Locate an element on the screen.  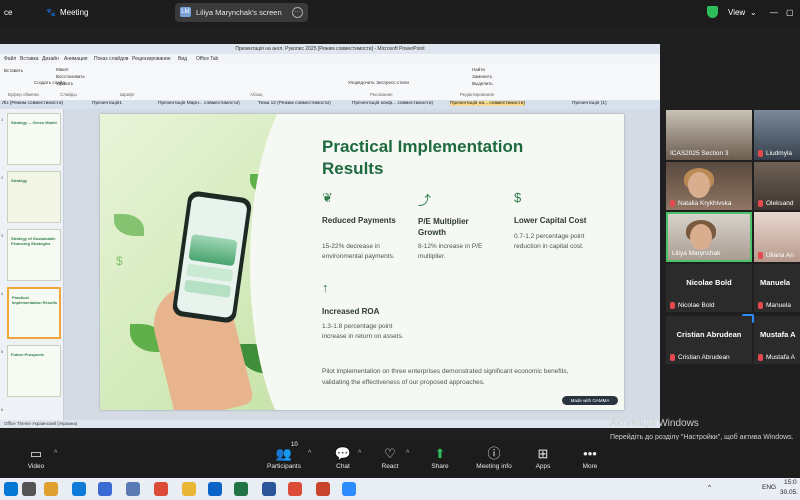
chat-label: Chat is located at coordinates (343, 466).